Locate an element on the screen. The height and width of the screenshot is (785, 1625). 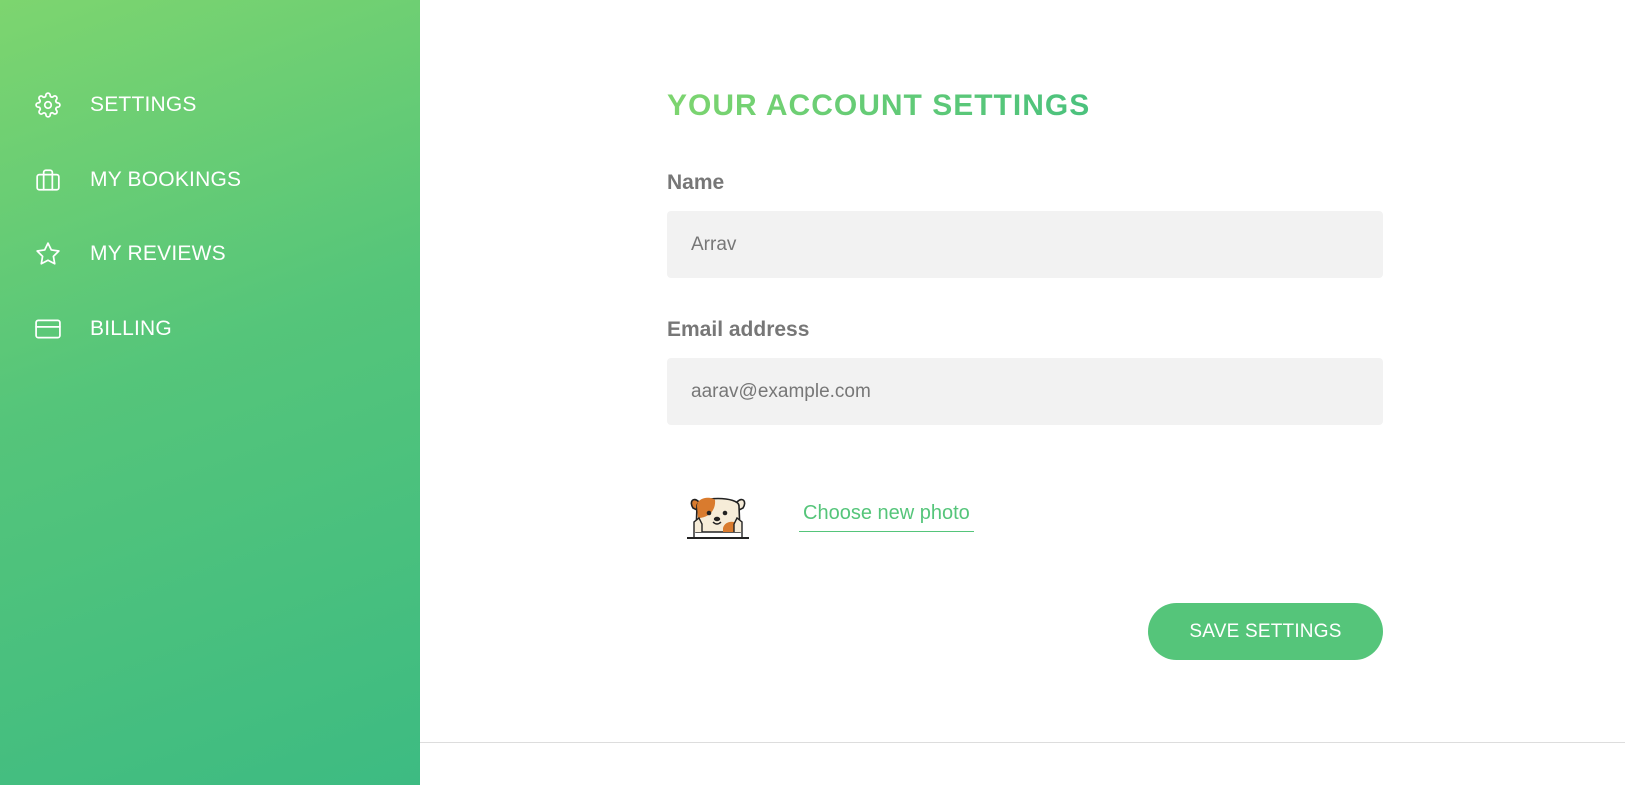
credit-card-icon is located at coordinates (48, 329).